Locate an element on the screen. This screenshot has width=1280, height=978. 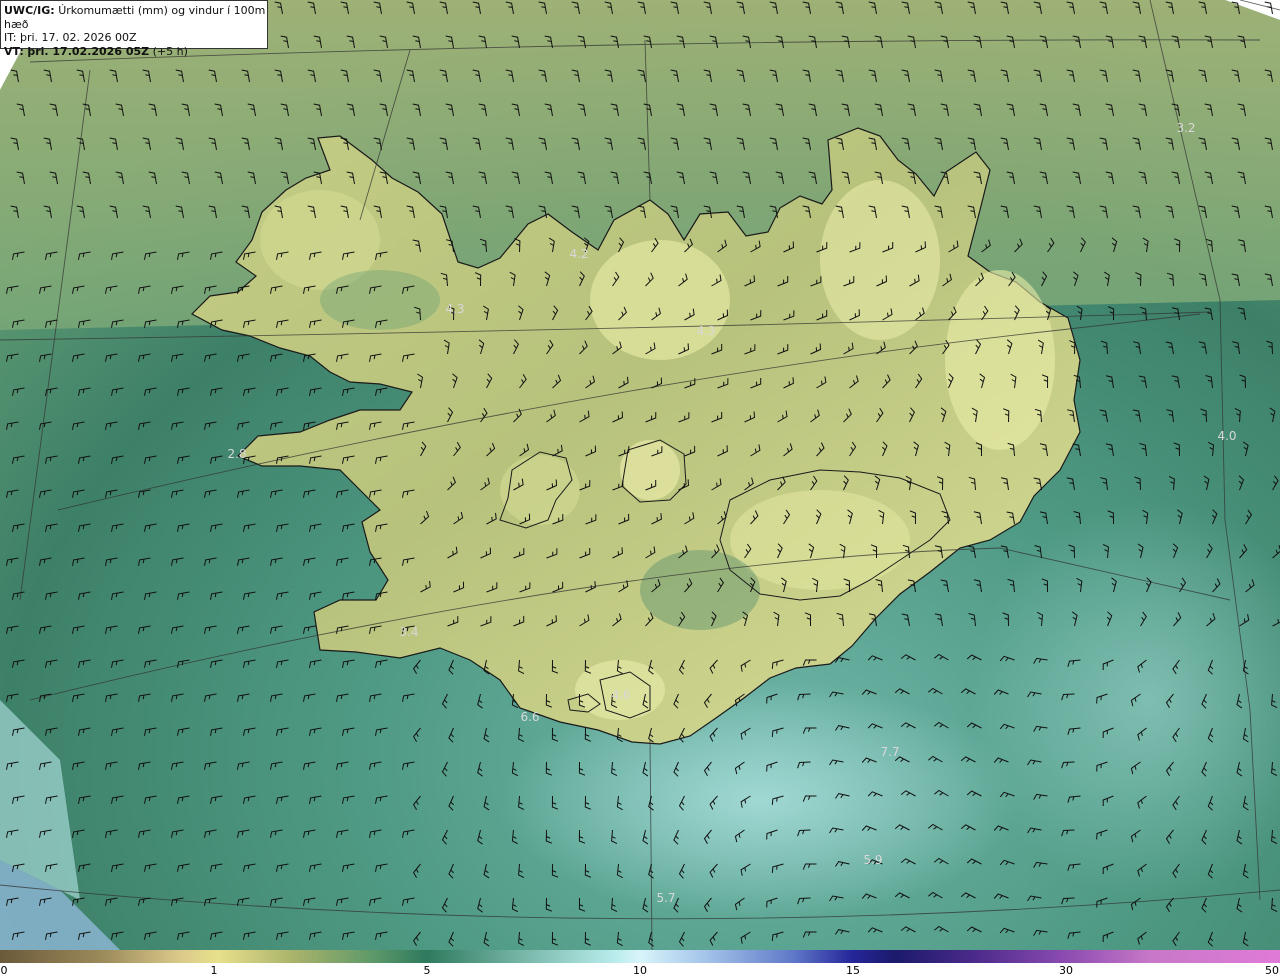
map-value-label: 3.4 is located at coordinates (409, 632).